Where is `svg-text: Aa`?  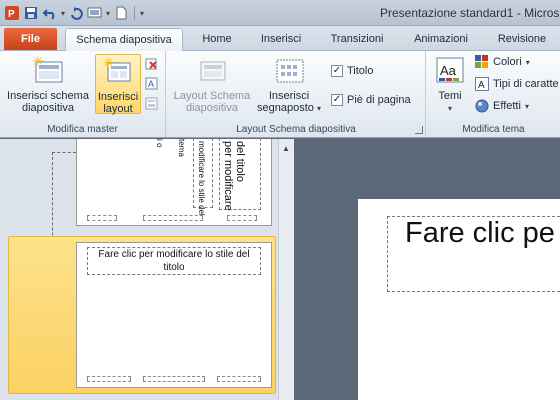
svg-text: Aa is located at coordinates (448, 70).